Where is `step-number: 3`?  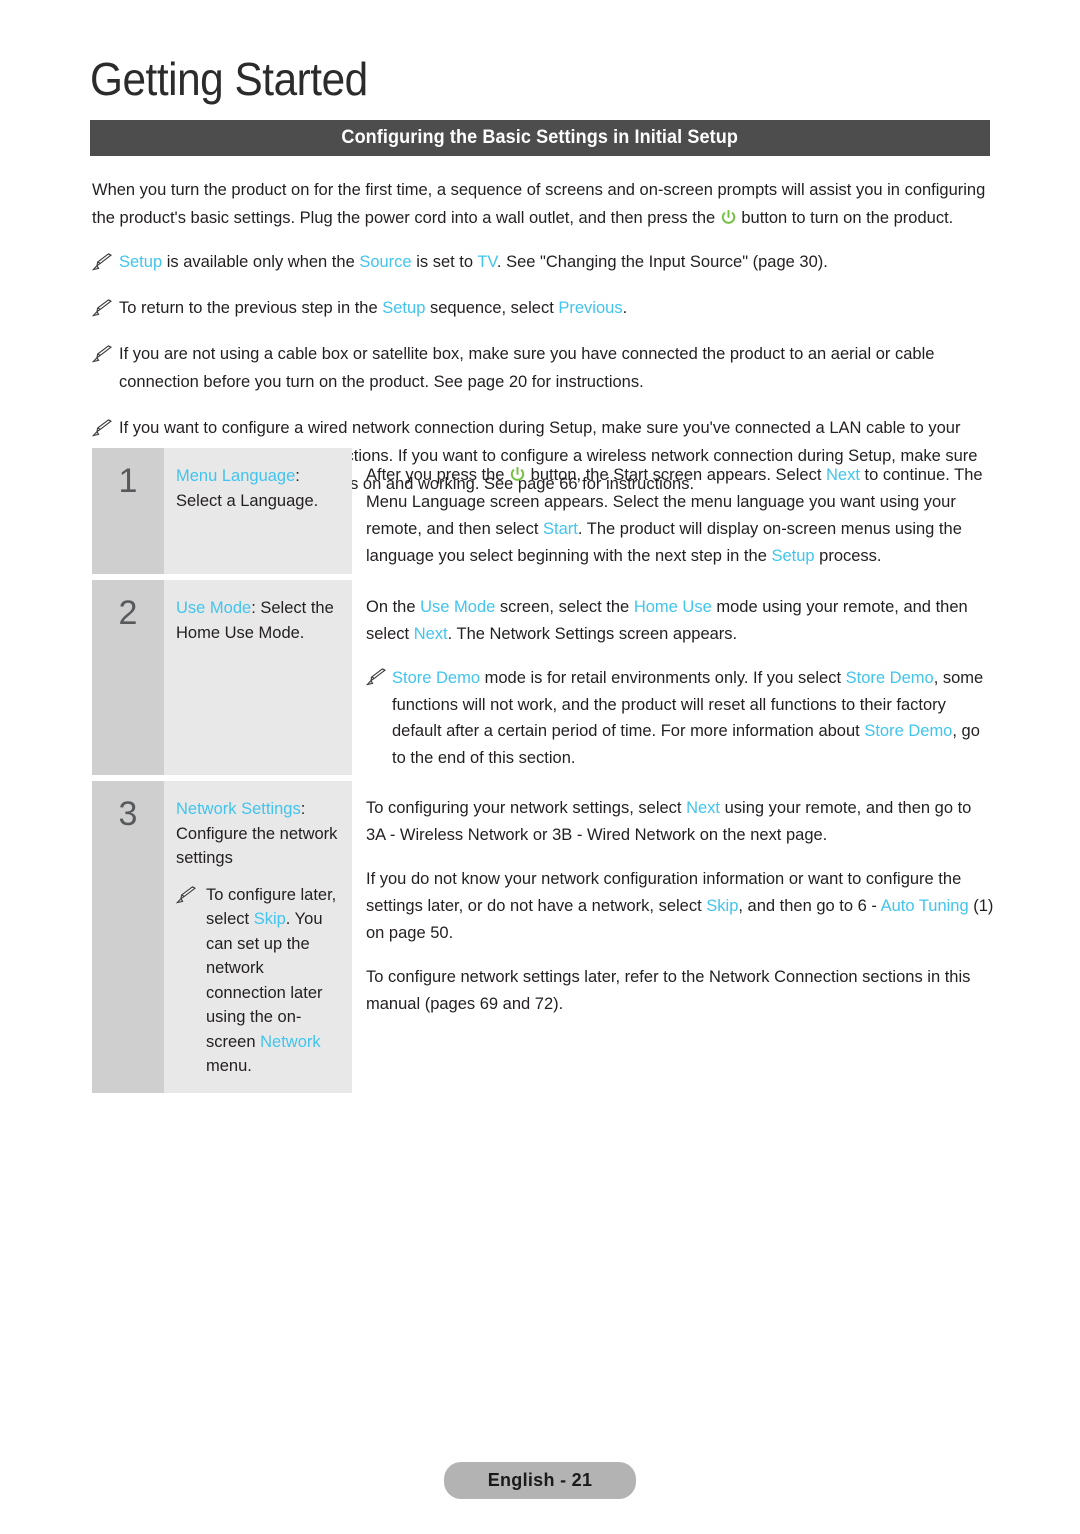
step-number: 3 is located at coordinates (128, 937).